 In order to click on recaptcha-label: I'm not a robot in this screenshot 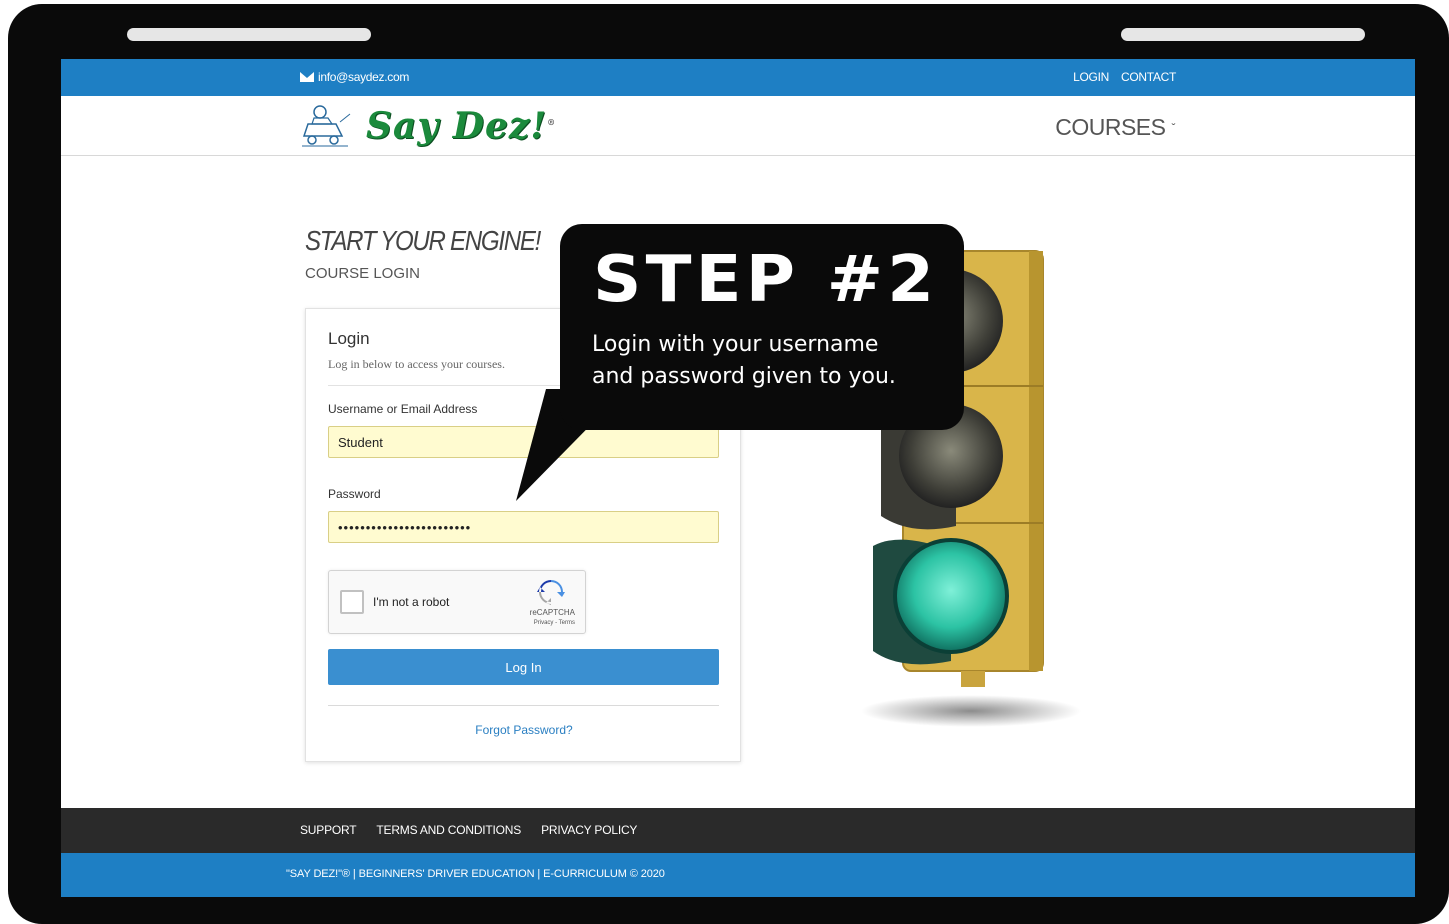, I will do `click(411, 602)`.